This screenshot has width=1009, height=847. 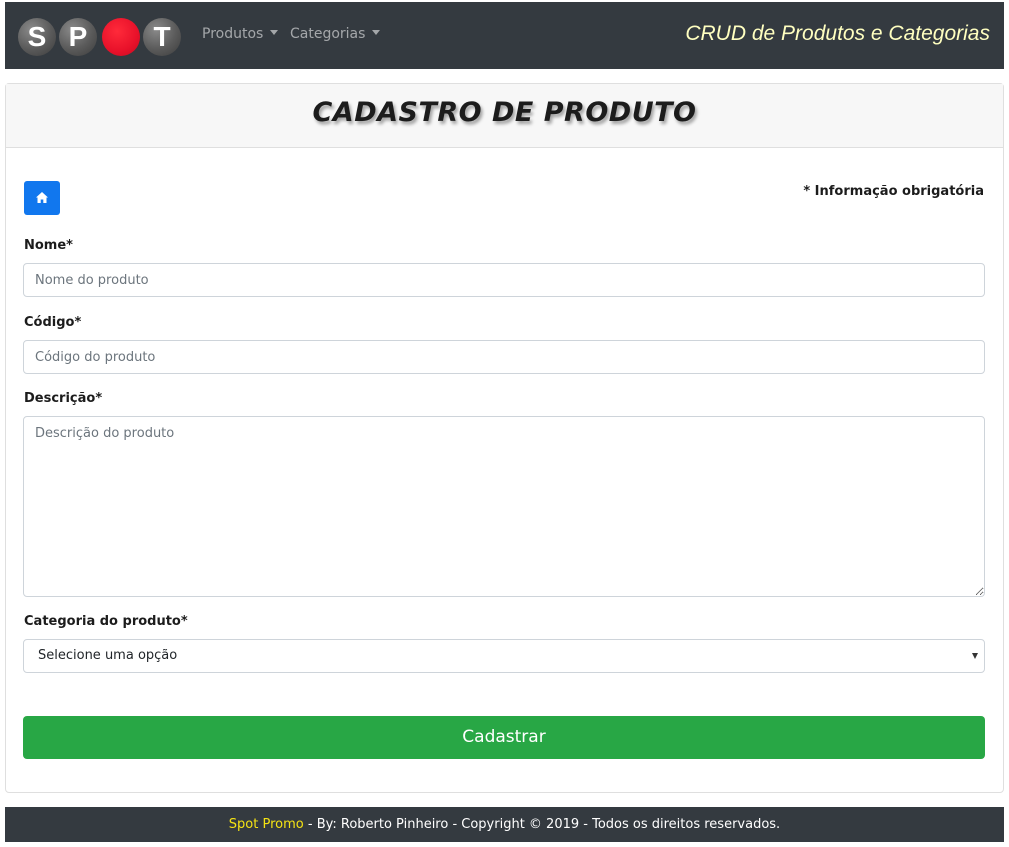 I want to click on home-icon, so click(x=42, y=197).